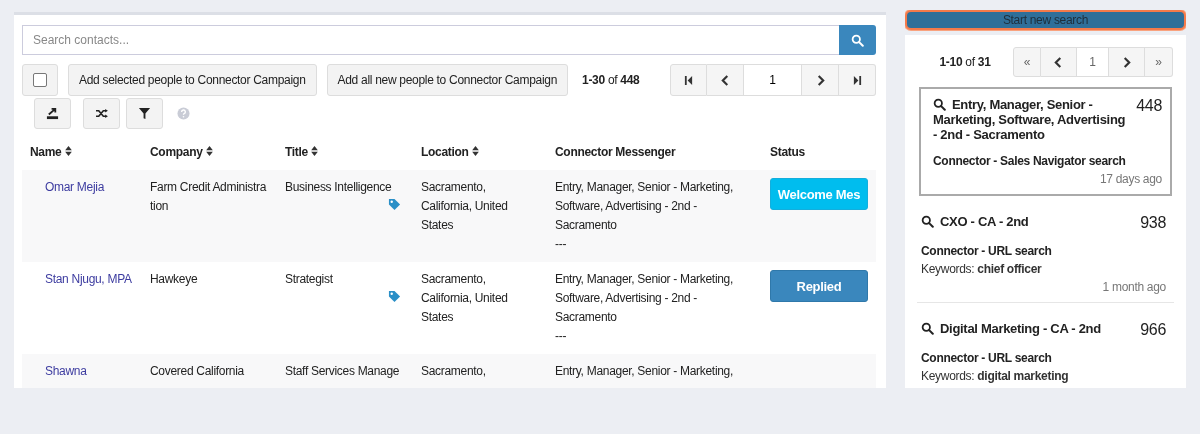 This screenshot has width=1200, height=434. I want to click on search-time: 1 month ago, so click(1133, 287).